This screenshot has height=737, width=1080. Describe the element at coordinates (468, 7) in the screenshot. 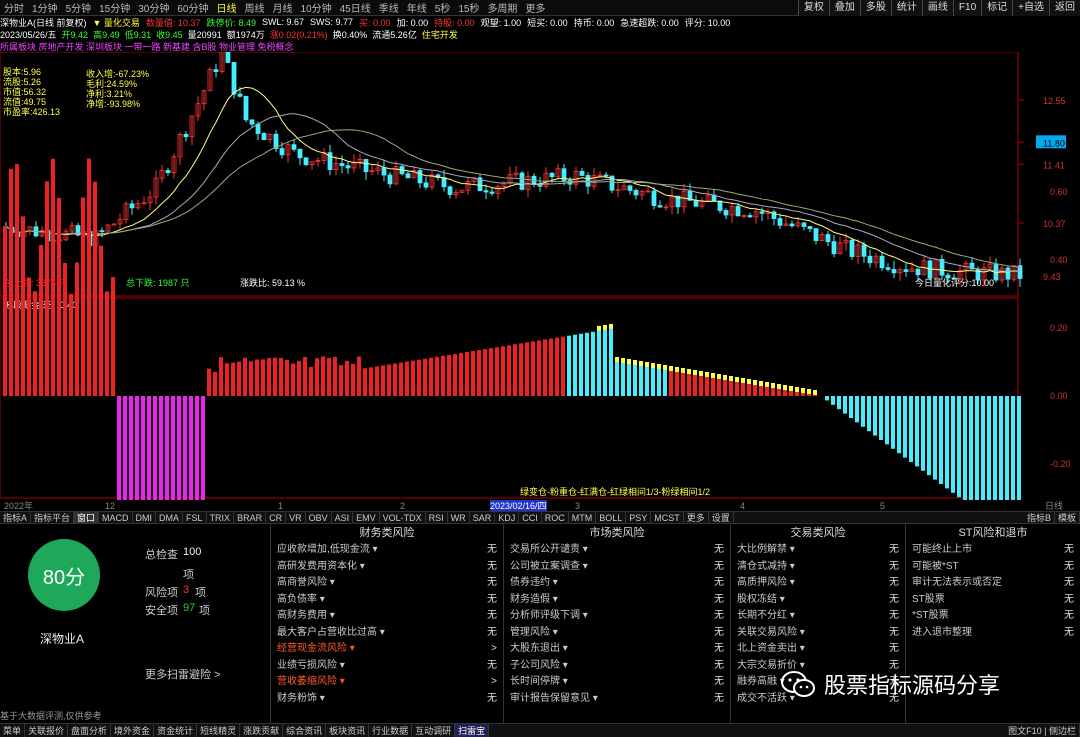

I see `period-tab: 15秒` at that location.